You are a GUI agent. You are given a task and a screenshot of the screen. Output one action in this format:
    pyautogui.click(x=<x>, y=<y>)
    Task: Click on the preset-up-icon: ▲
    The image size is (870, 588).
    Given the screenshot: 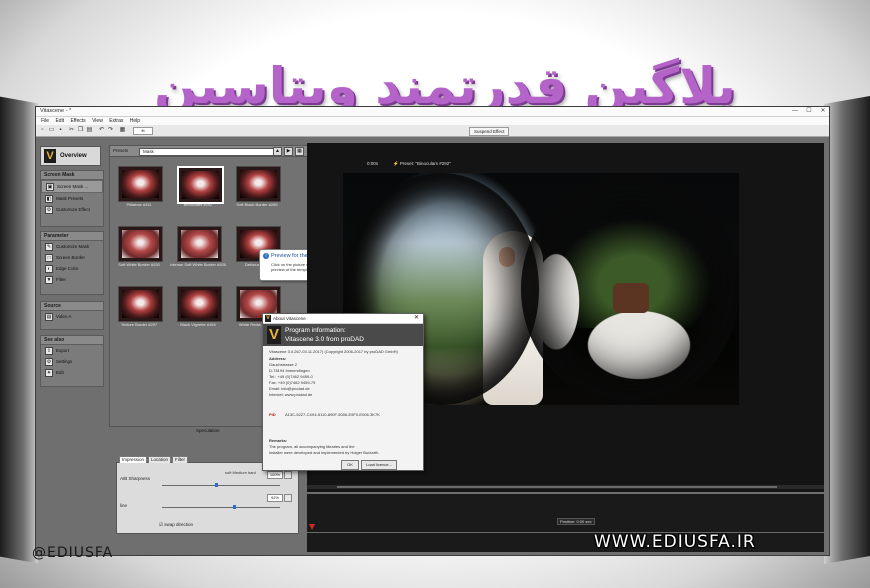 What is the action you would take?
    pyautogui.click(x=277, y=151)
    